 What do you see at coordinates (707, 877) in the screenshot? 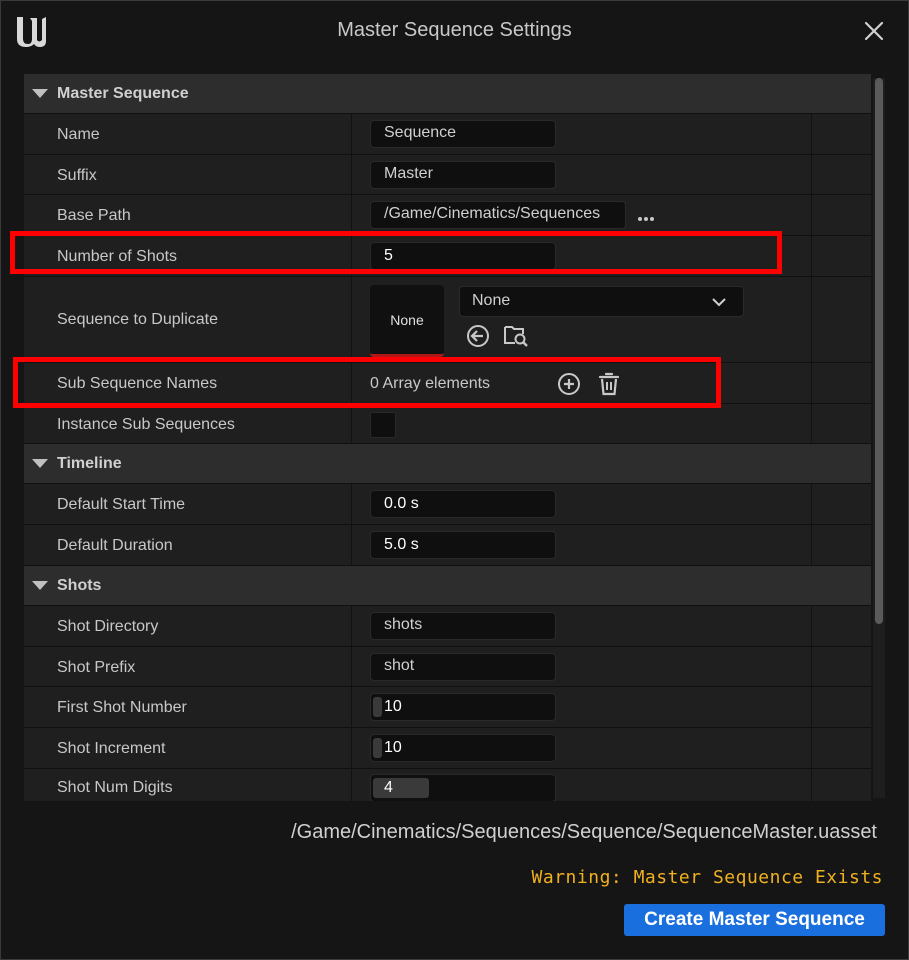
I see `warning-text: Warning: Master Sequence Exists` at bounding box center [707, 877].